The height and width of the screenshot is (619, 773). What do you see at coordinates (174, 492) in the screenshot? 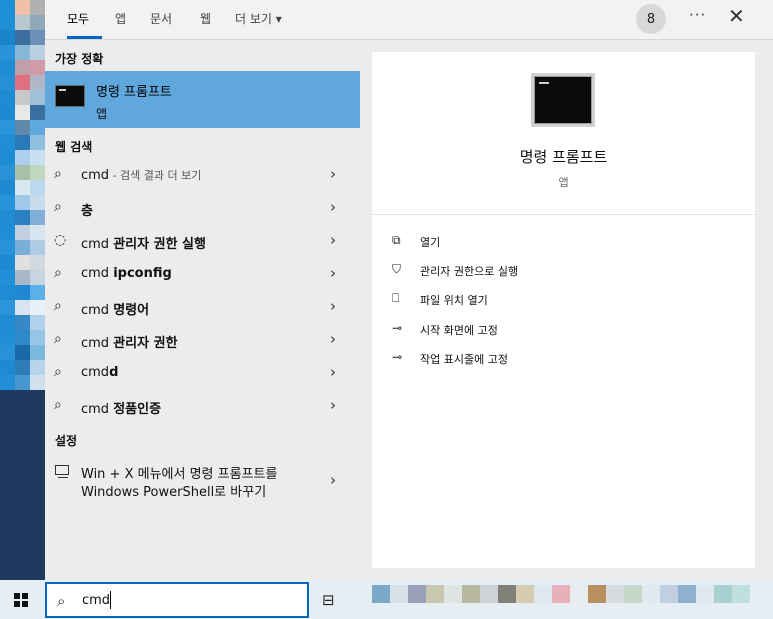
I see `settings-result-line2: Windows PowerShell로 바꾸기` at bounding box center [174, 492].